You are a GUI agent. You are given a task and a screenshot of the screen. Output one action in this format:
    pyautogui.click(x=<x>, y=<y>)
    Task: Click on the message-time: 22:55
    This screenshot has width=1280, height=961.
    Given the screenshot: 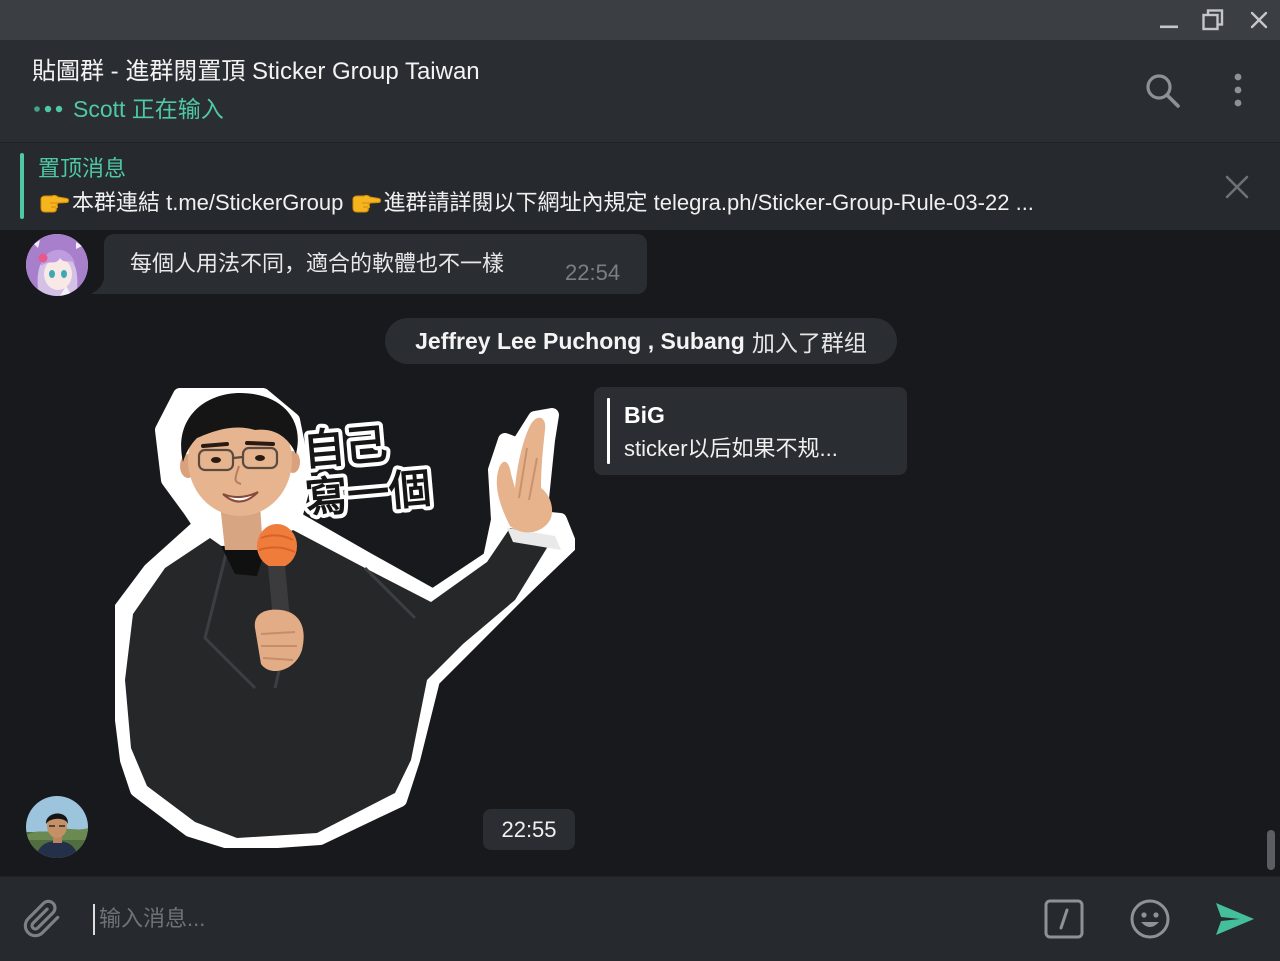 What is the action you would take?
    pyautogui.click(x=529, y=829)
    